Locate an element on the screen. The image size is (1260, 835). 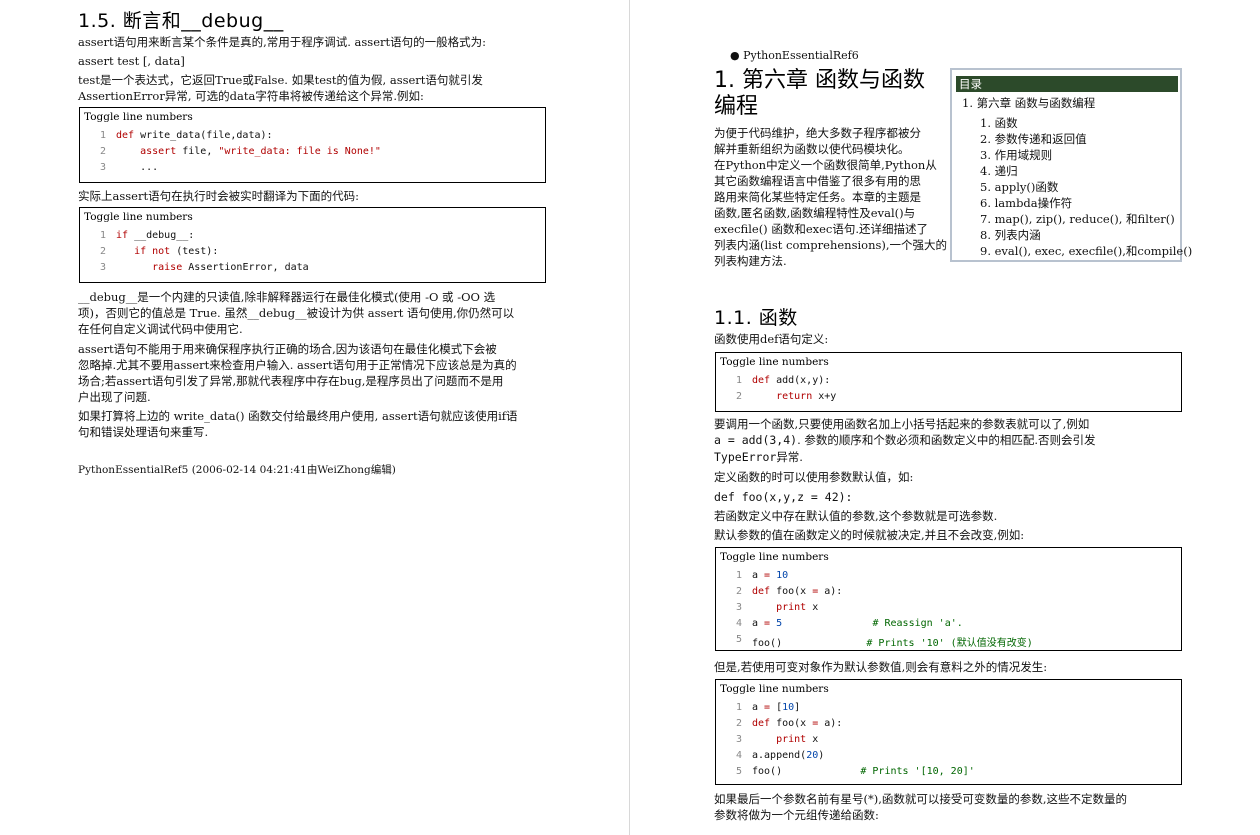
code-token: a): is located at coordinates (830, 591).